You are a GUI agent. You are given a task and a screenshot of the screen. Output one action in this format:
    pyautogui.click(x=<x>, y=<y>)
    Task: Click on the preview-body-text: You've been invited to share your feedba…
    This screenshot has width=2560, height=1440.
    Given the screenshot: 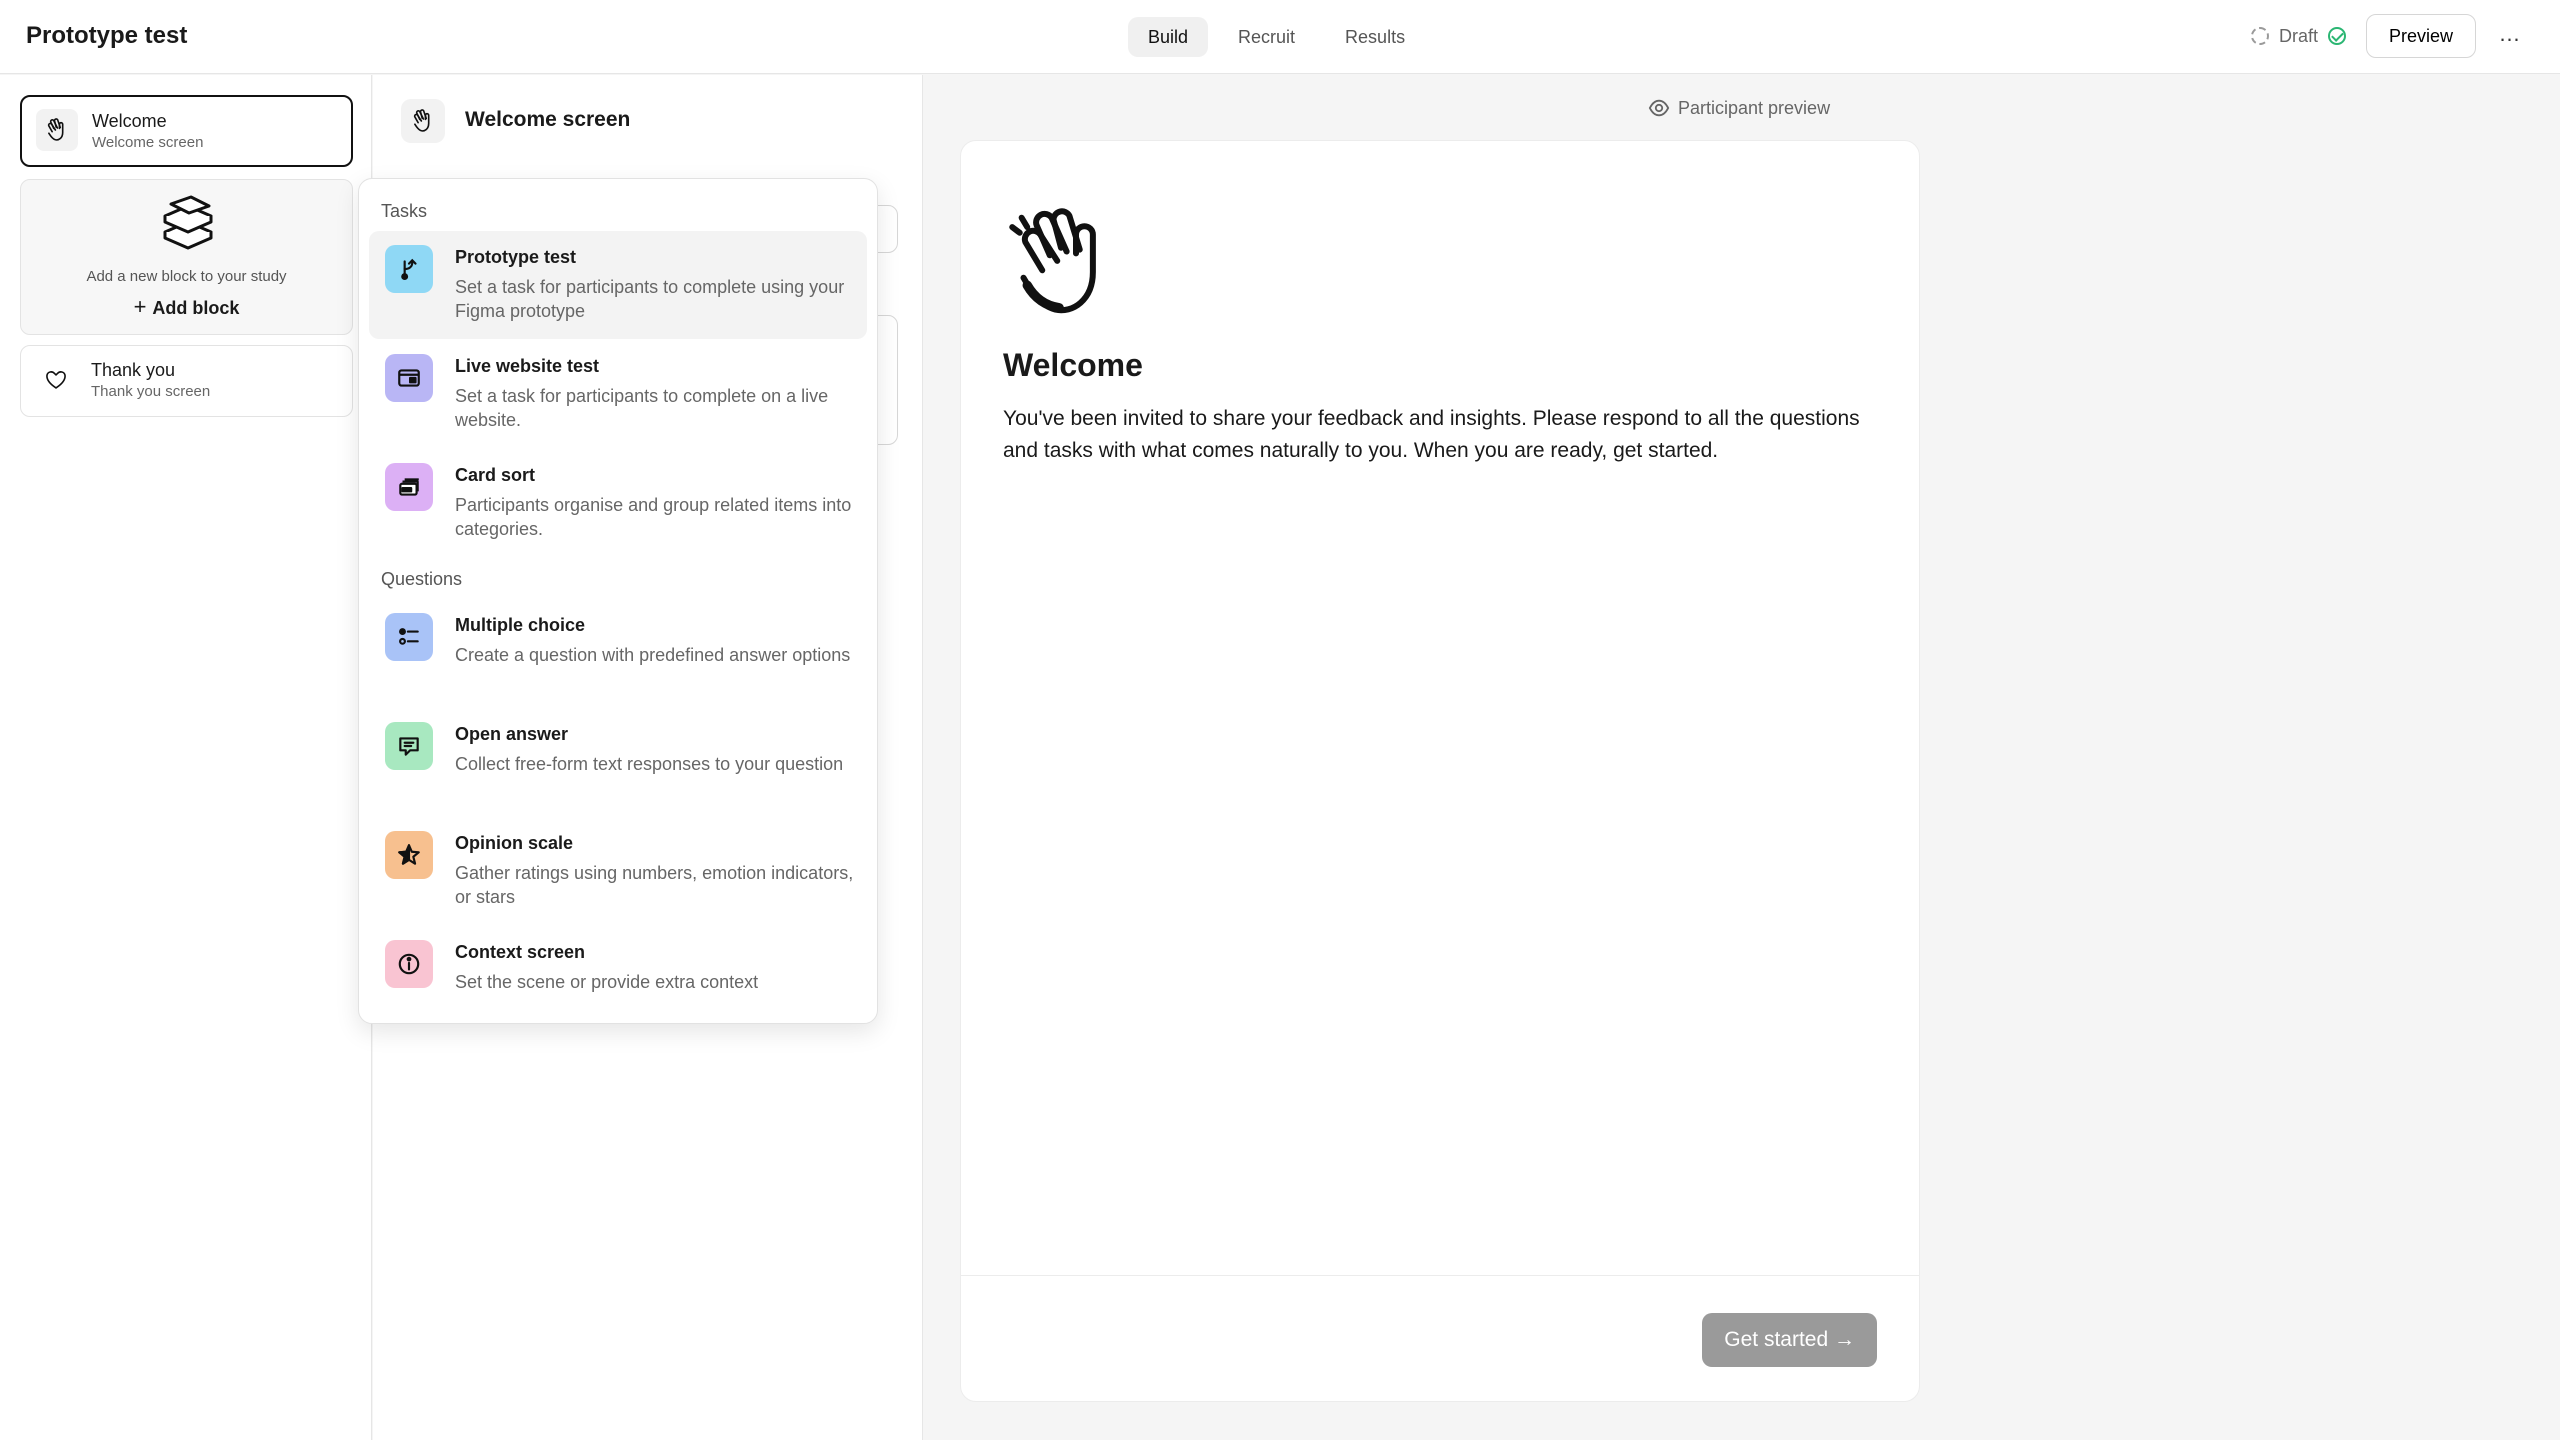 What is the action you would take?
    pyautogui.click(x=1431, y=434)
    